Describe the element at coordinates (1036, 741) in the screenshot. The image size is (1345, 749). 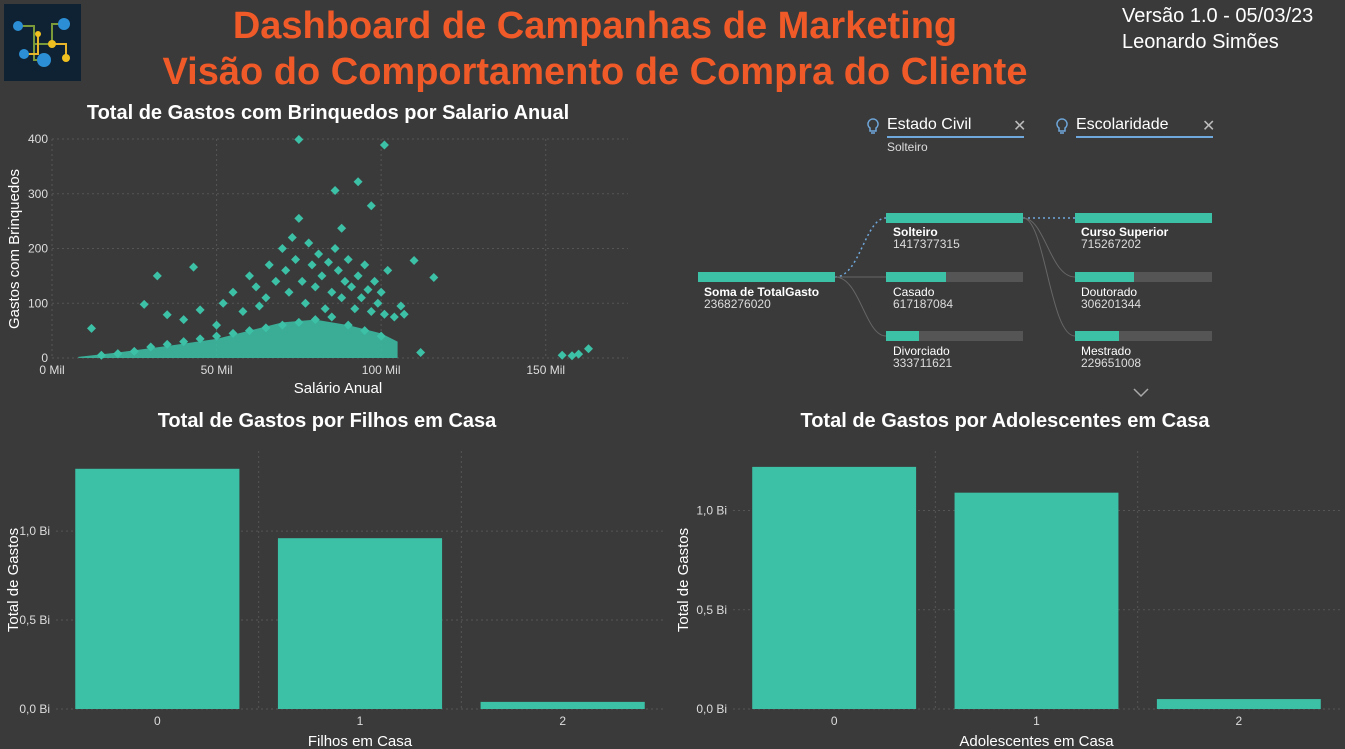
I see `x-axis-label: Adolescentes em Casa` at that location.